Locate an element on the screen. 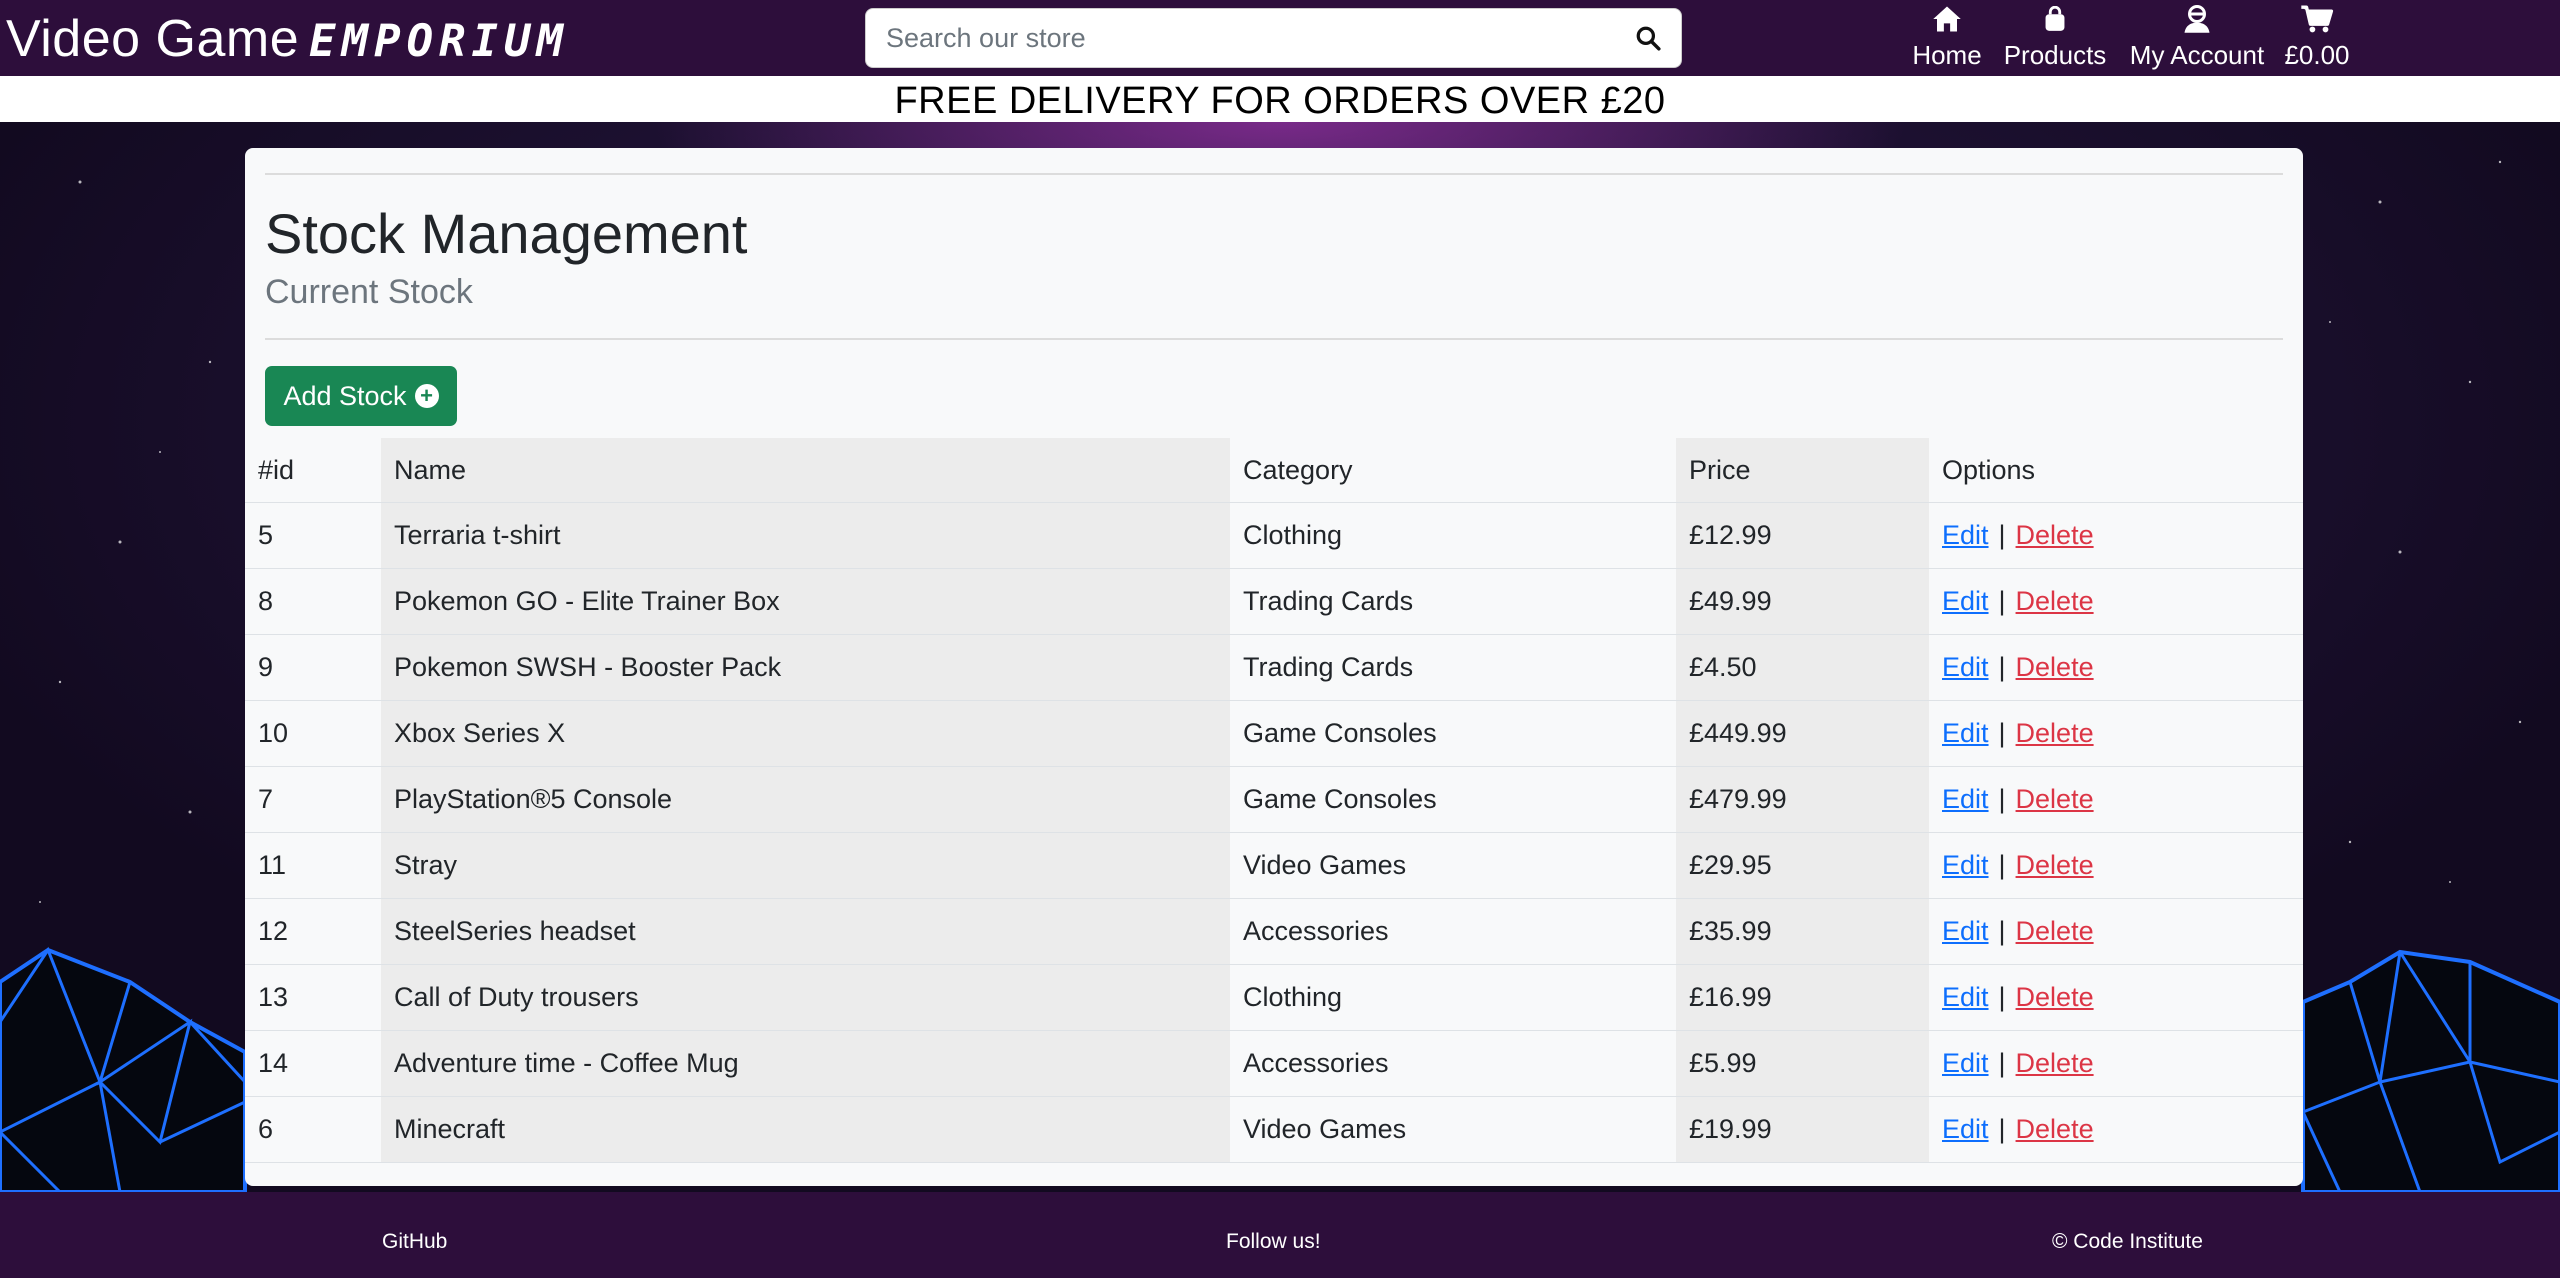  nav-home: Home is located at coordinates (1947, 38).